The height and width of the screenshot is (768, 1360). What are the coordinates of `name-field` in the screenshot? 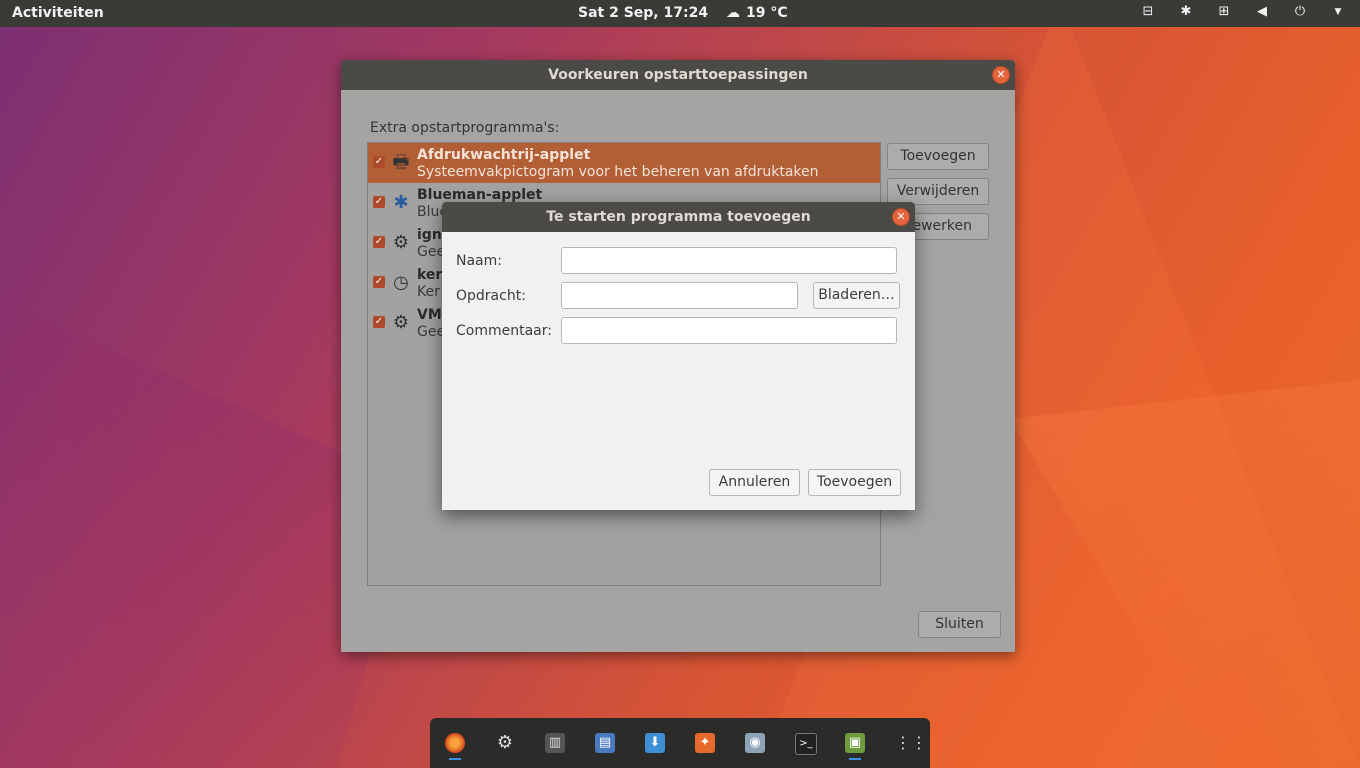 It's located at (729, 260).